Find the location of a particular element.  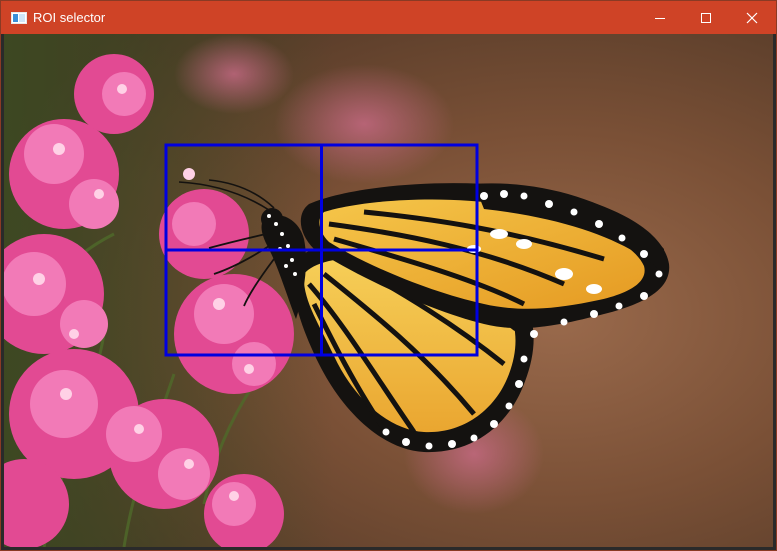

close-button is located at coordinates (752, 17).